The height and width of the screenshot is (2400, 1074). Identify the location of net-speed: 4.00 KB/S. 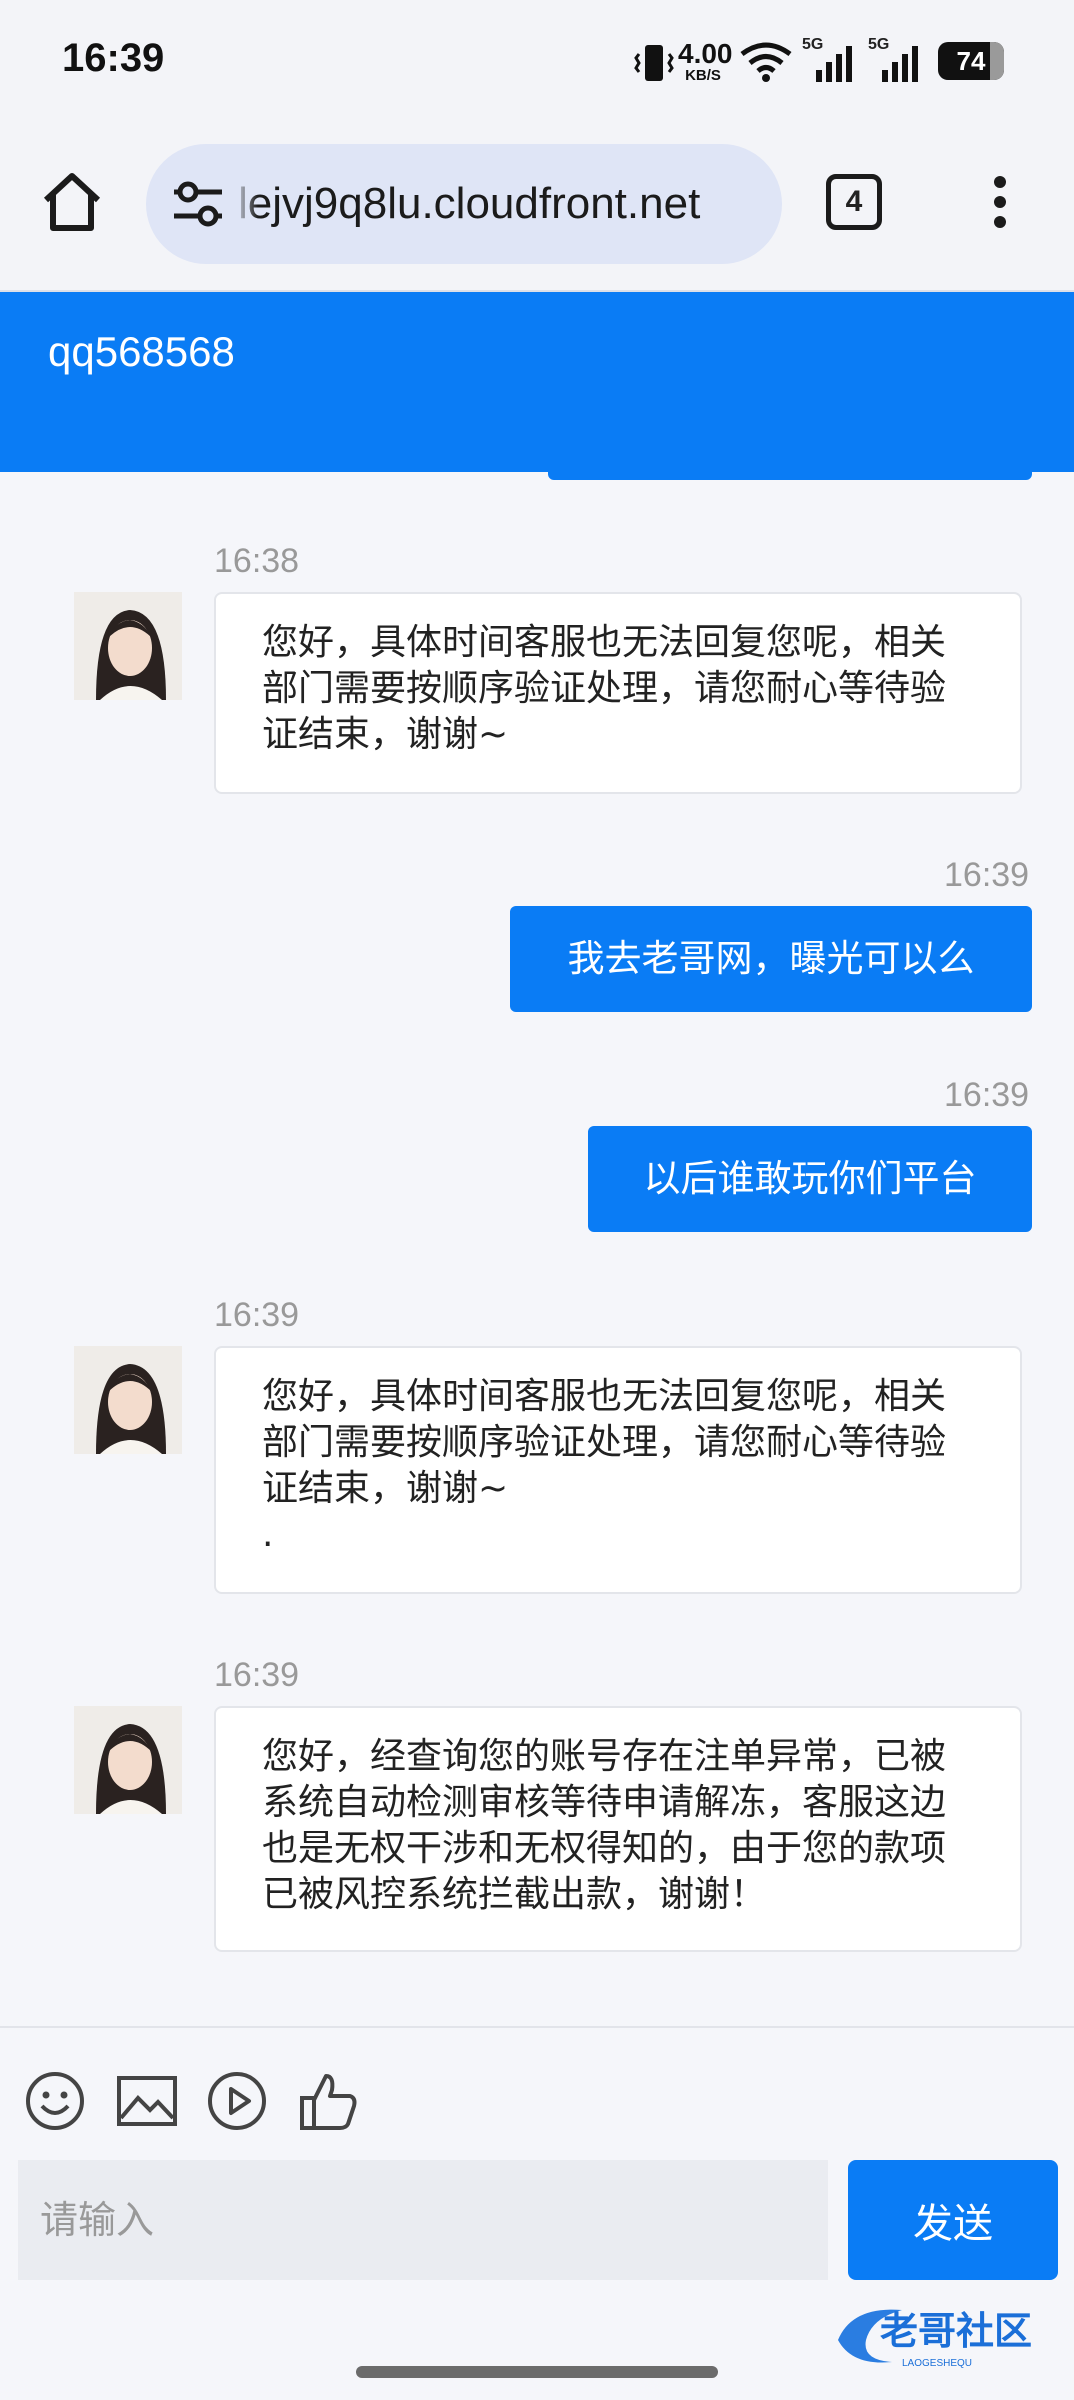
(705, 61).